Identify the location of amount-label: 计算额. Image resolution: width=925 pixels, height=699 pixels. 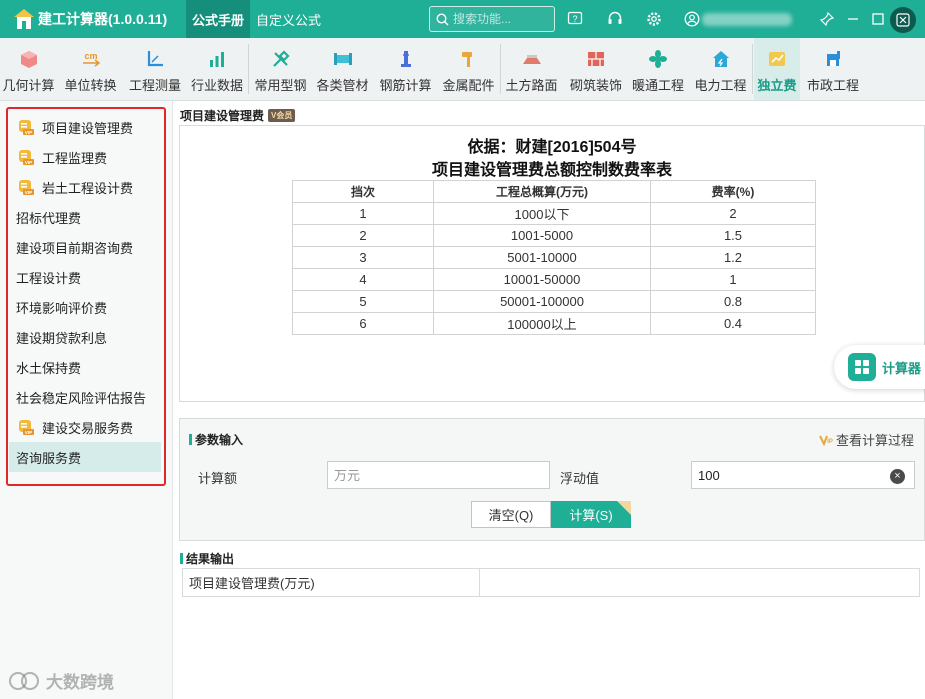
(218, 478).